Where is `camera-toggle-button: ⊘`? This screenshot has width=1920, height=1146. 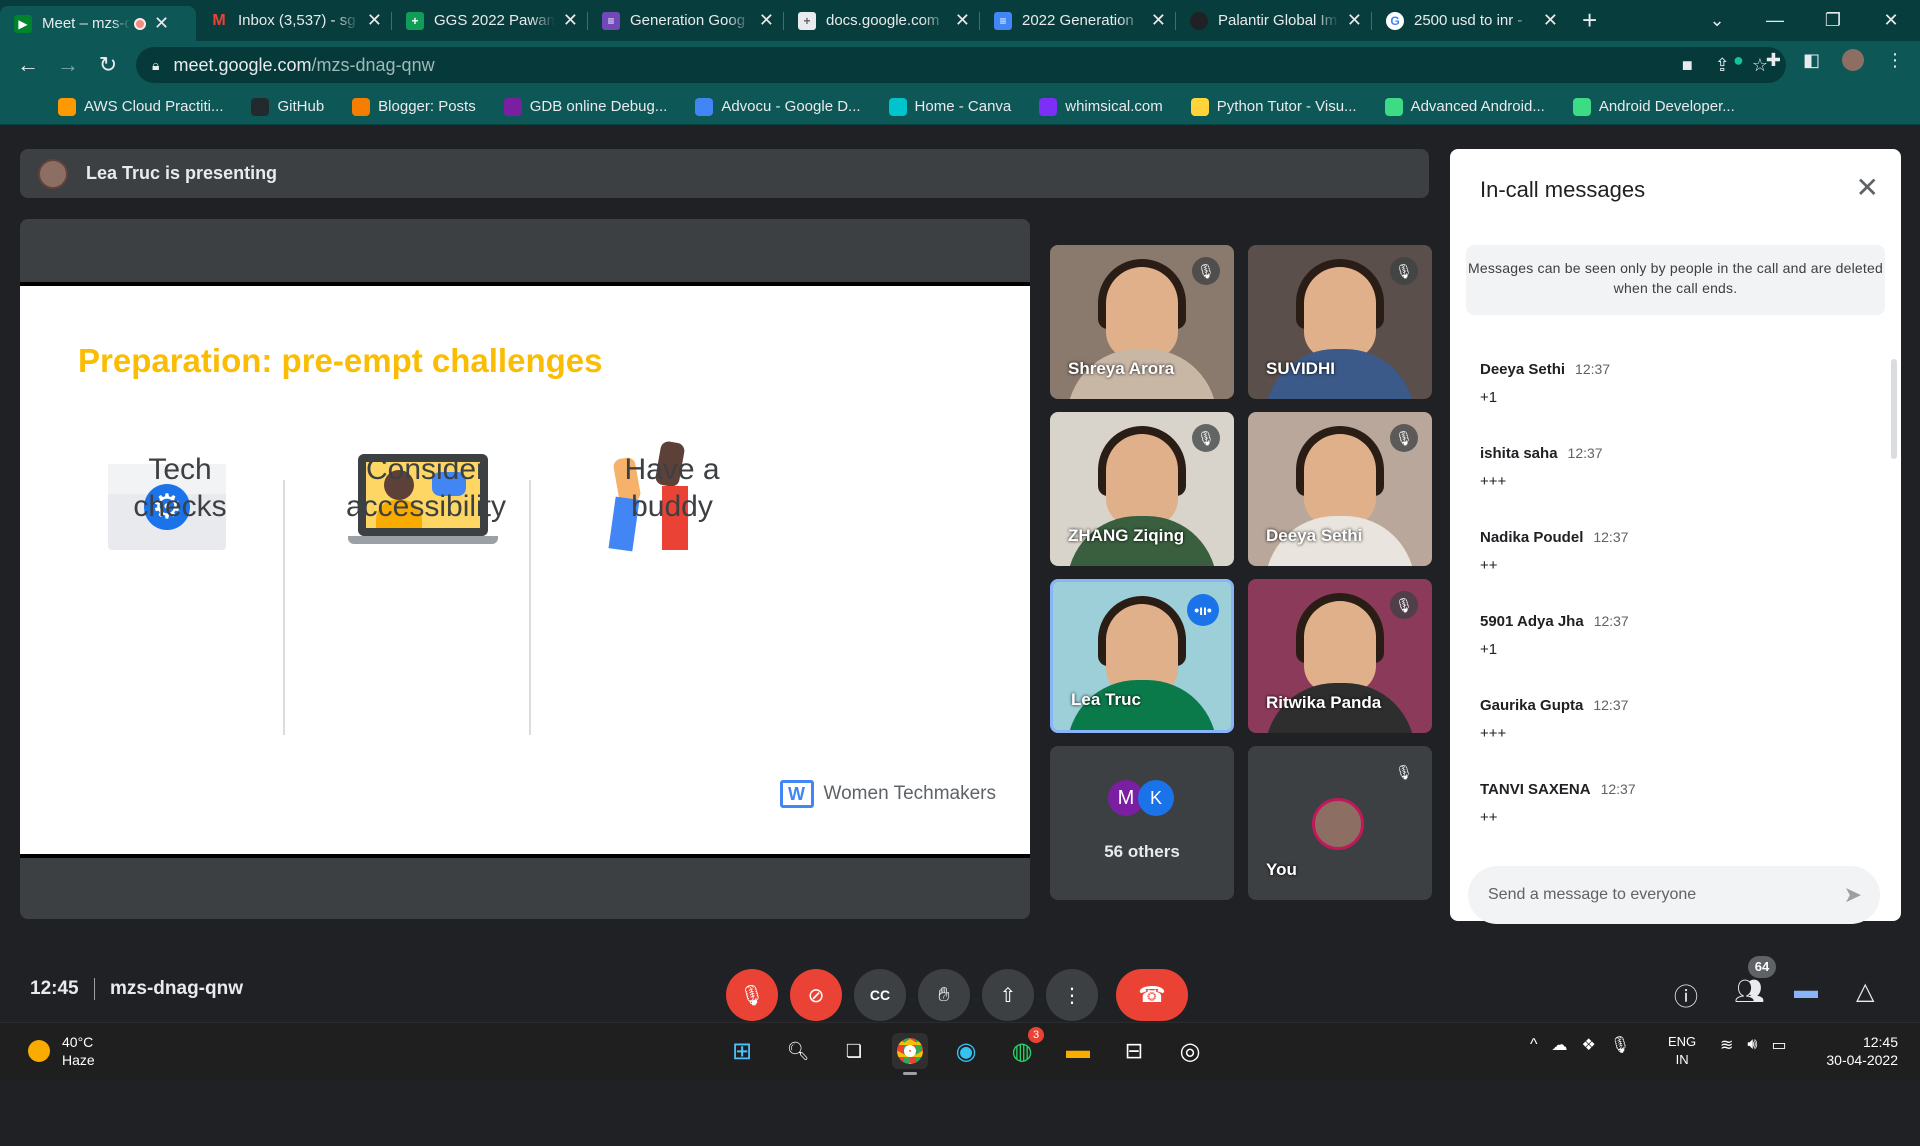
camera-toggle-button: ⊘ is located at coordinates (816, 995).